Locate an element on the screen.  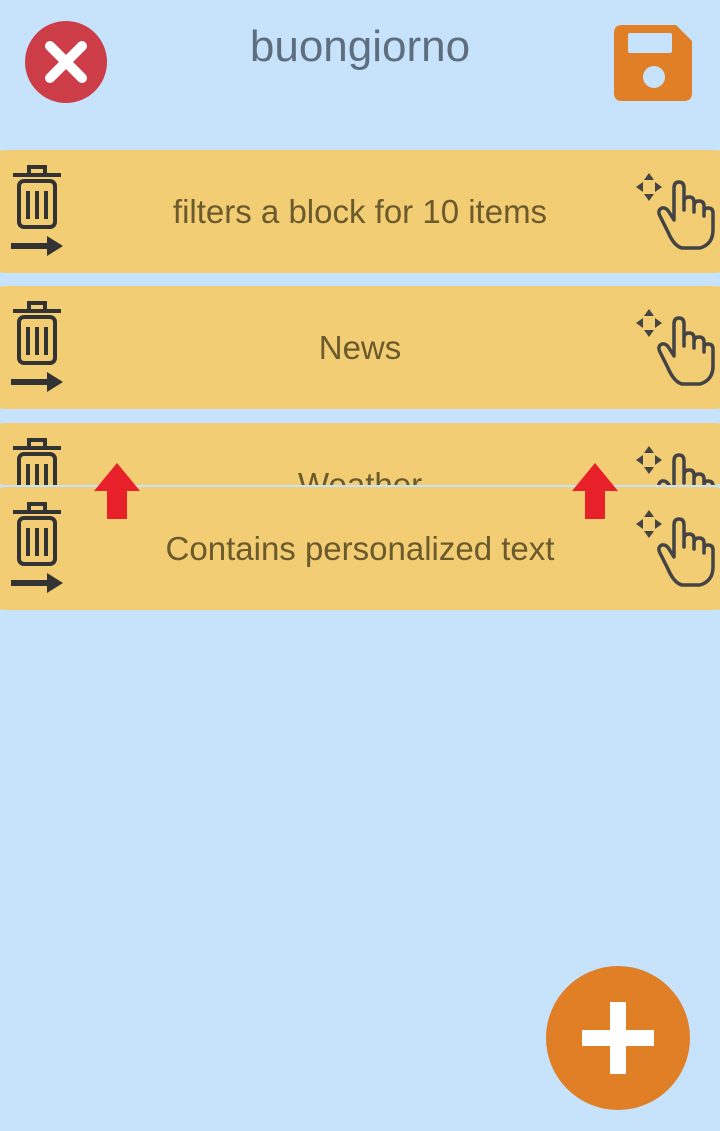
block-card: filters a block for 10 items is located at coordinates (360, 211).